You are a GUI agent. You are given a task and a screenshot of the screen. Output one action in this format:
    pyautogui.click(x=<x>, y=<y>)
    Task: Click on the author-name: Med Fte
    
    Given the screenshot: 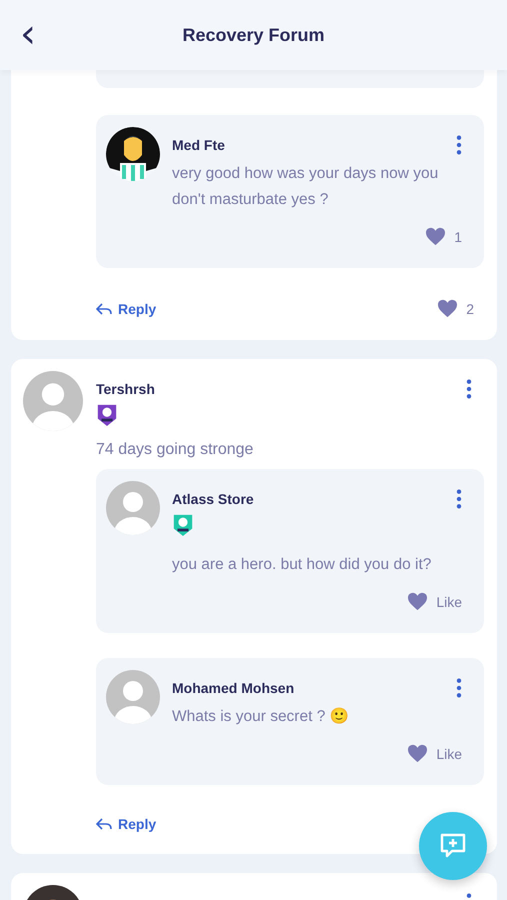 What is the action you would take?
    pyautogui.click(x=198, y=145)
    